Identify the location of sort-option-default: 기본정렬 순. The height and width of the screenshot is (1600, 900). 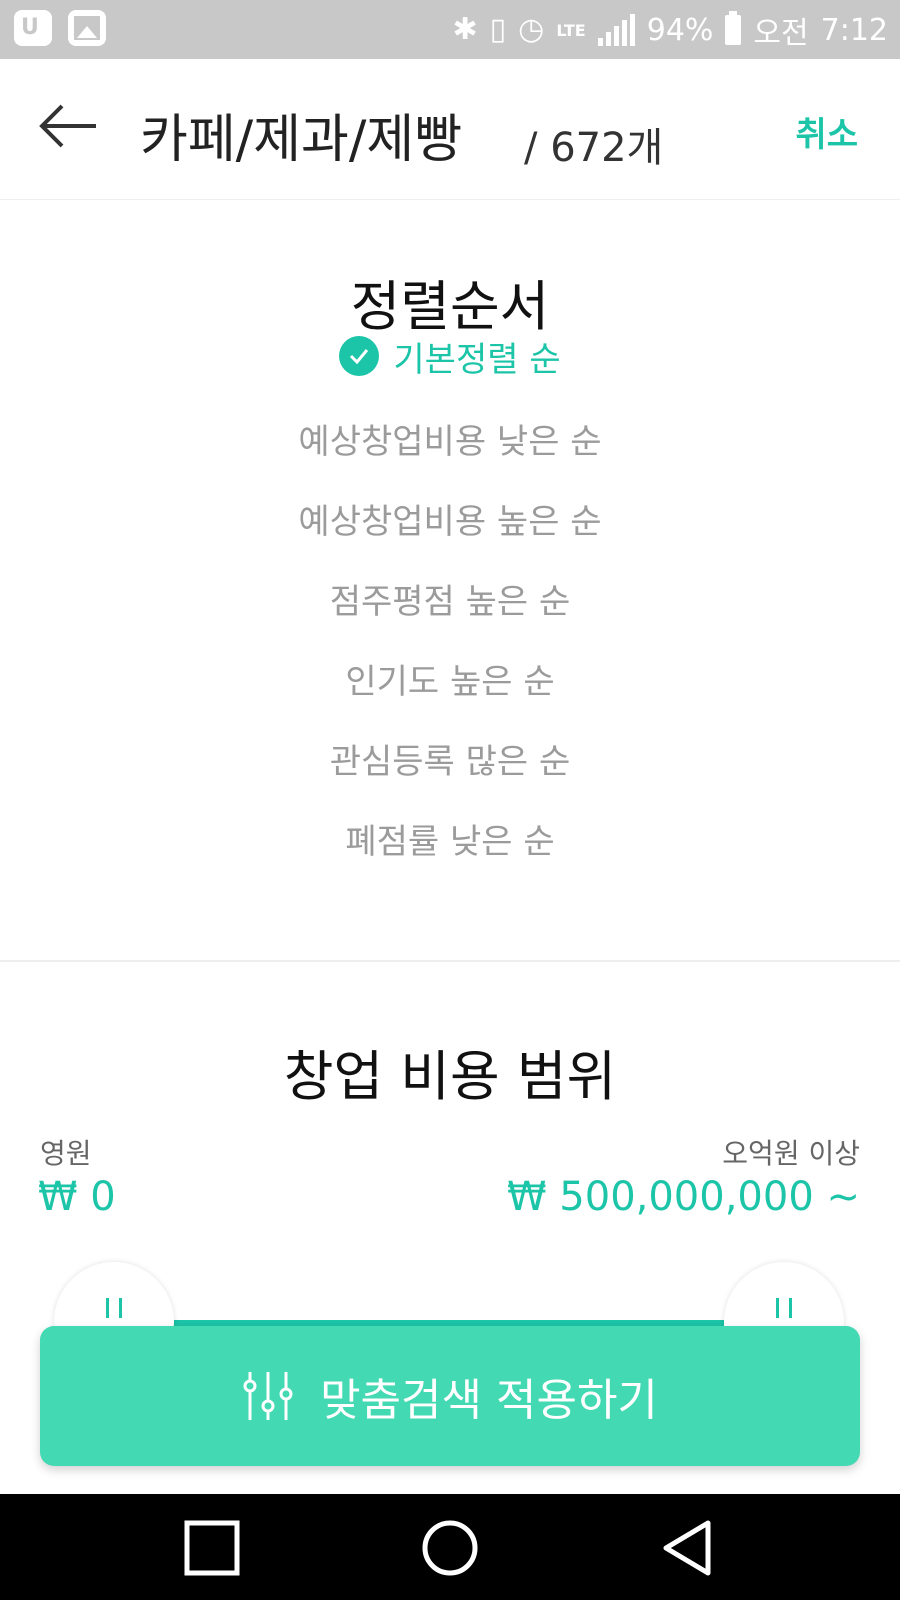
(450, 356).